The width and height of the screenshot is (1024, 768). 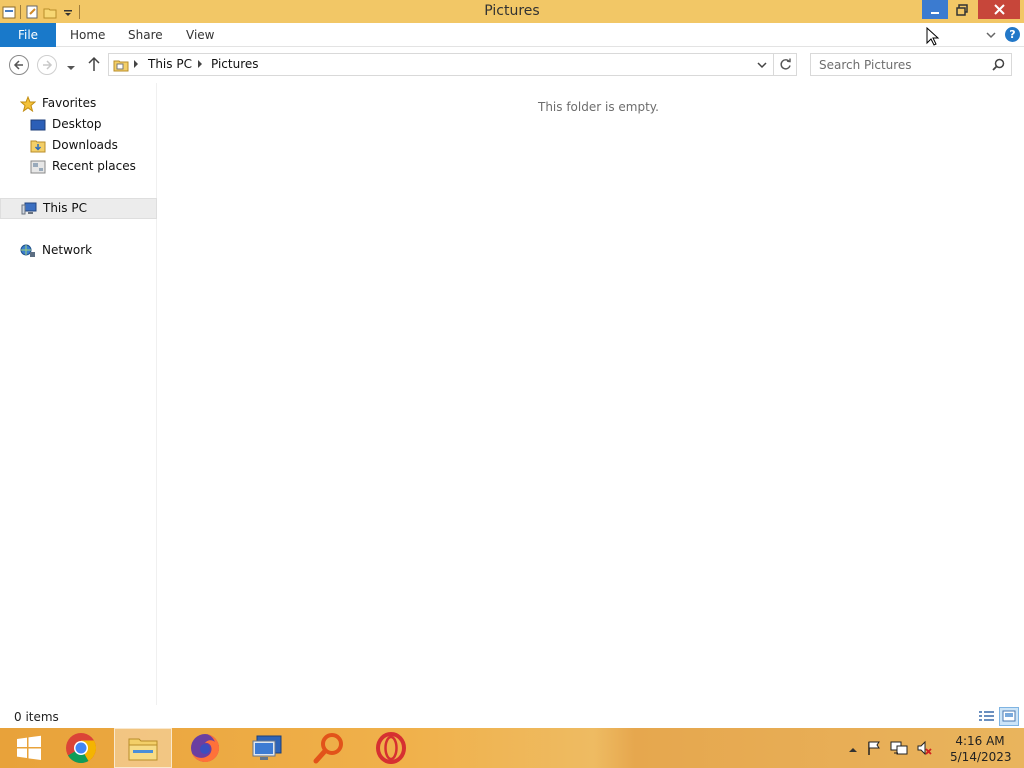 I want to click on action-center-flag-icon, so click(x=874, y=749).